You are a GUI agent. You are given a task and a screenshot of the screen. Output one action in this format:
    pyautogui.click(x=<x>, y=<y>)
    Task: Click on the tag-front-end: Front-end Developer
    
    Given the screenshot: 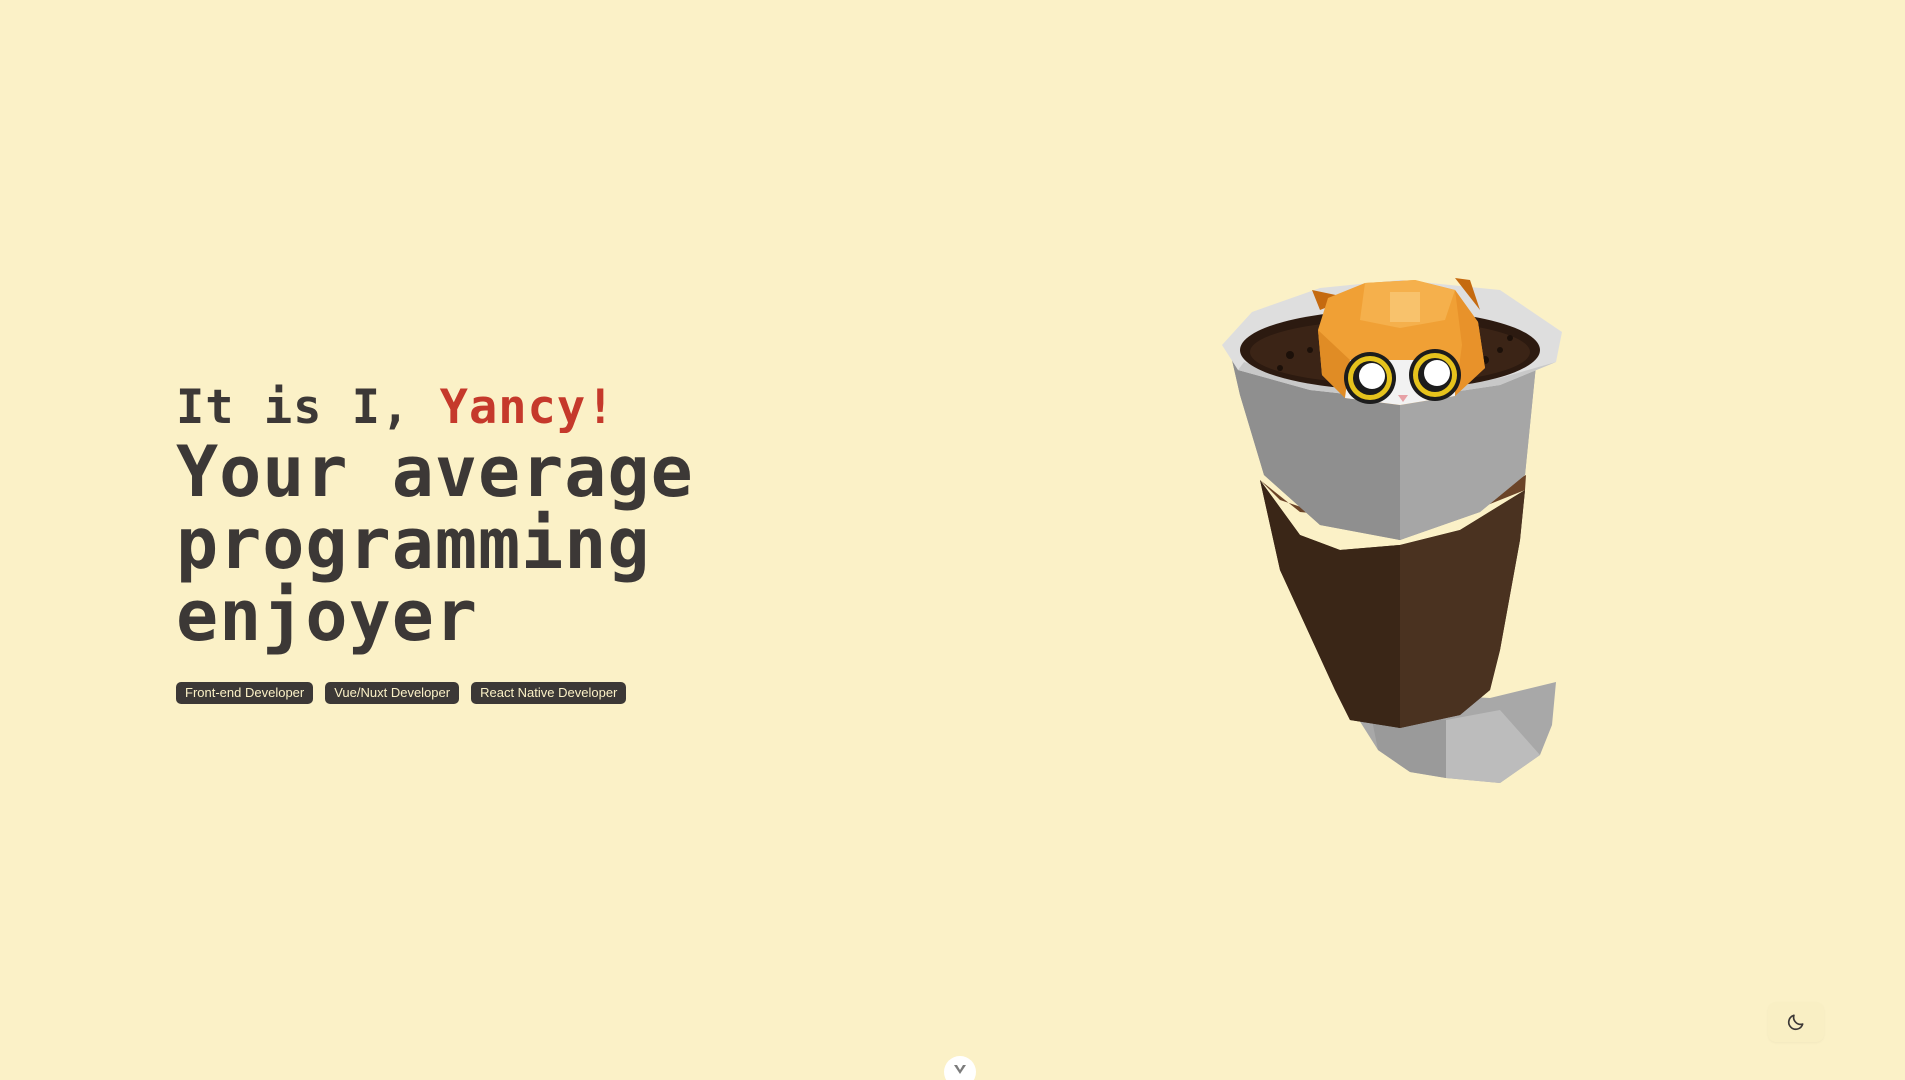 What is the action you would take?
    pyautogui.click(x=245, y=693)
    